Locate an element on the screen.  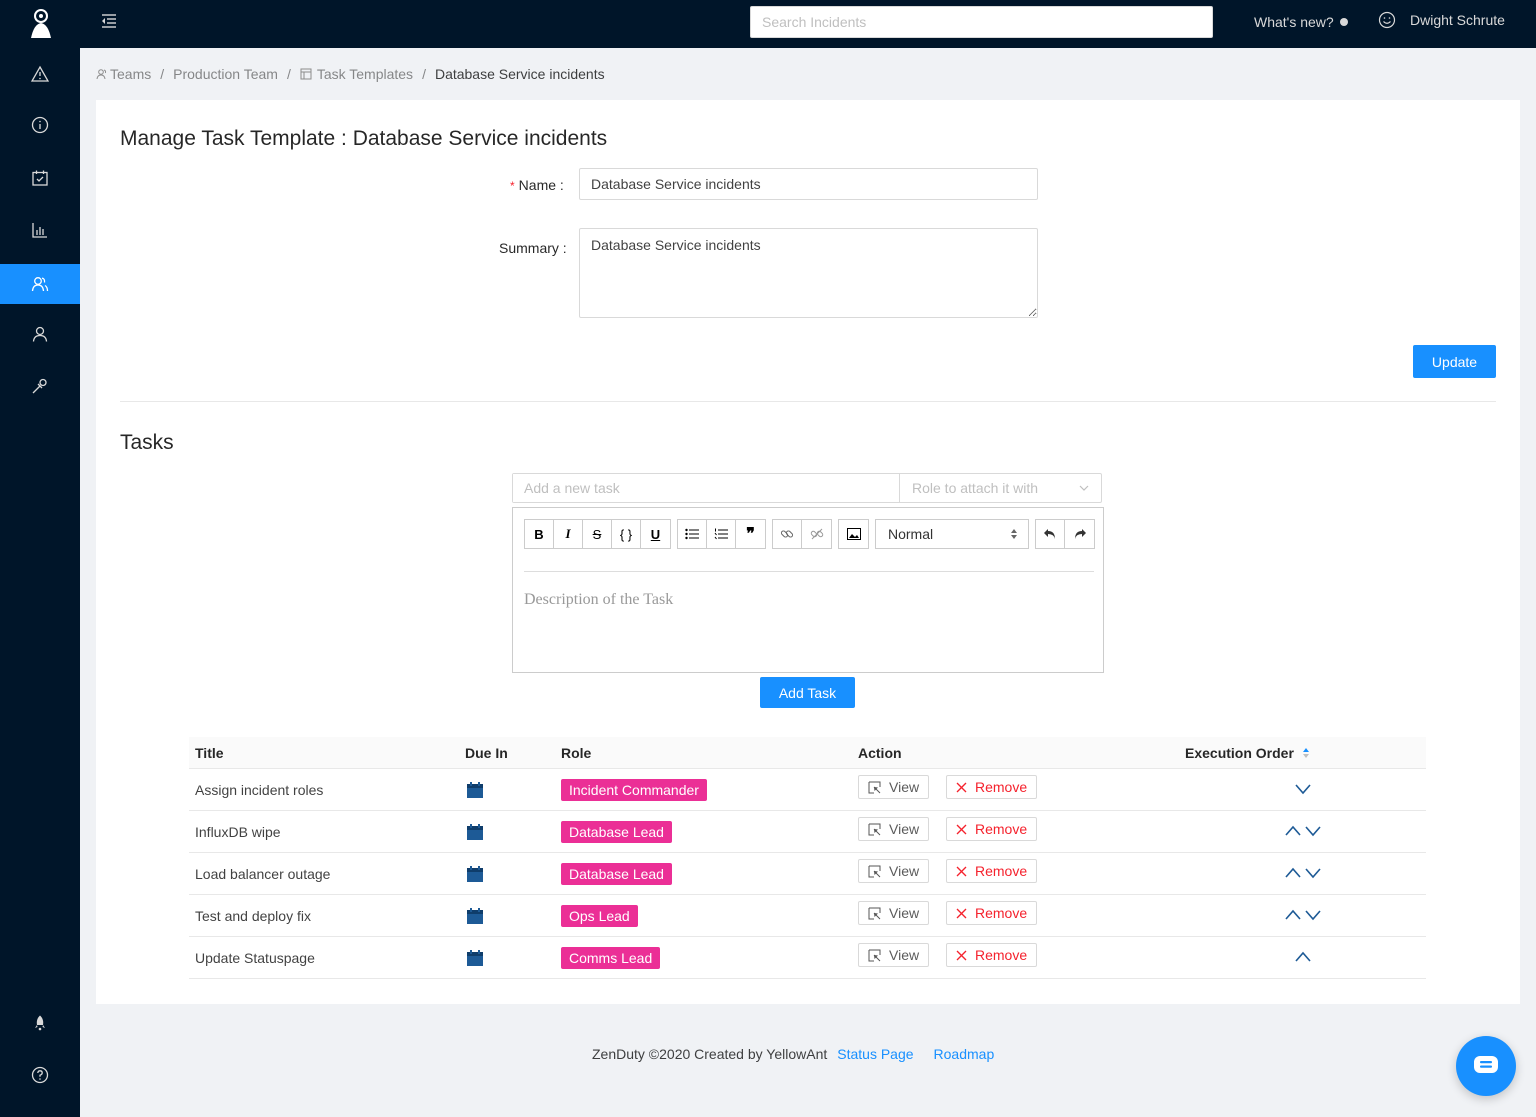
link-button is located at coordinates (787, 534).